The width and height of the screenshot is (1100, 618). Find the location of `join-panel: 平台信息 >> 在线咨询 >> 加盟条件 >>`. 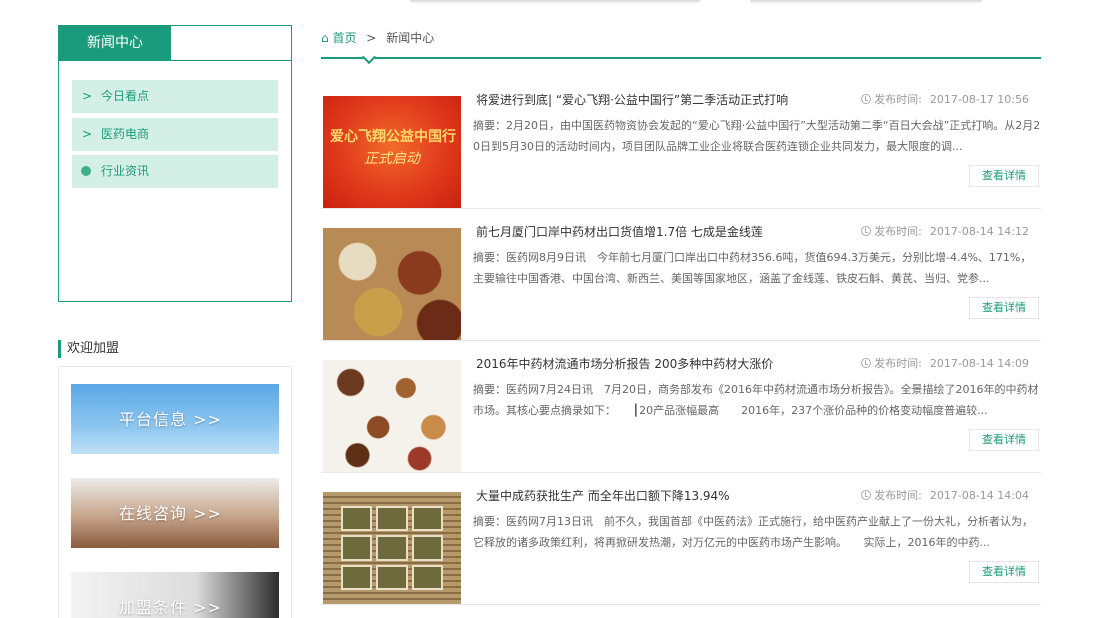

join-panel: 平台信息 >> 在线咨询 >> 加盟条件 >> is located at coordinates (175, 492).